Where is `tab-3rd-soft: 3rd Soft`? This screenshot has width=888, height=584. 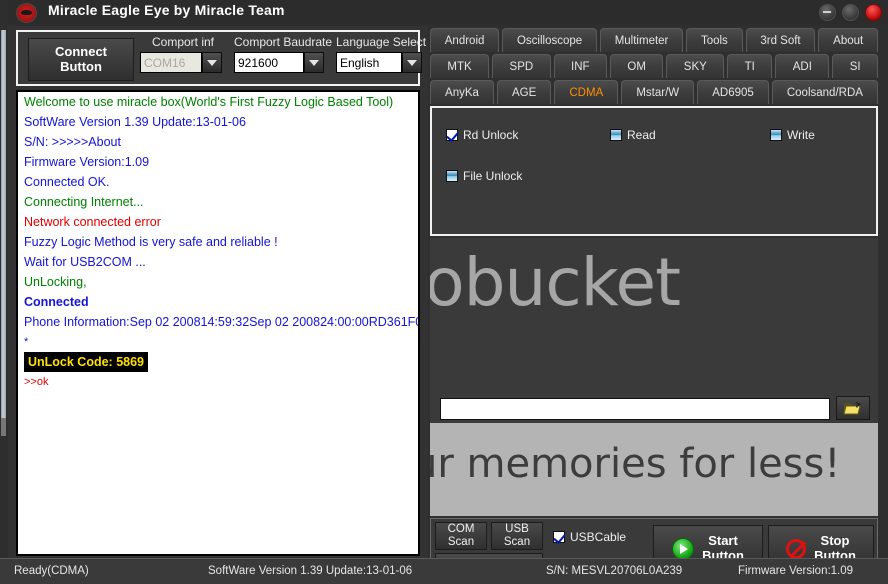
tab-3rd-soft: 3rd Soft is located at coordinates (780, 40).